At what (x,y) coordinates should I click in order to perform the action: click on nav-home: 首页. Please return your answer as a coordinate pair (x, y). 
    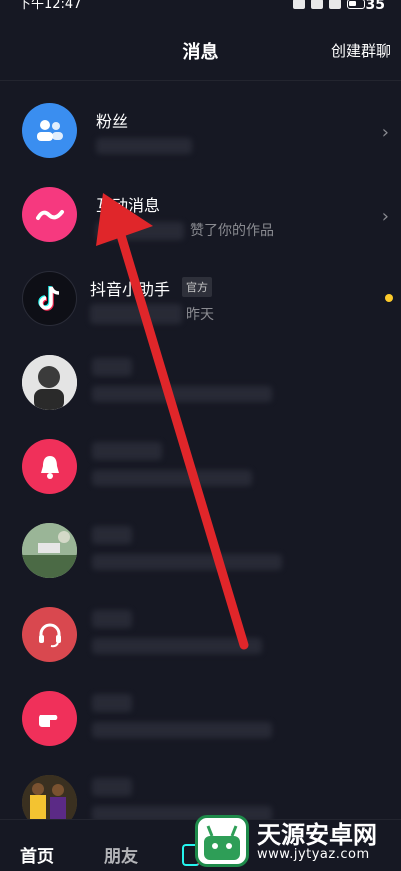
    Looking at the image, I should click on (37, 854).